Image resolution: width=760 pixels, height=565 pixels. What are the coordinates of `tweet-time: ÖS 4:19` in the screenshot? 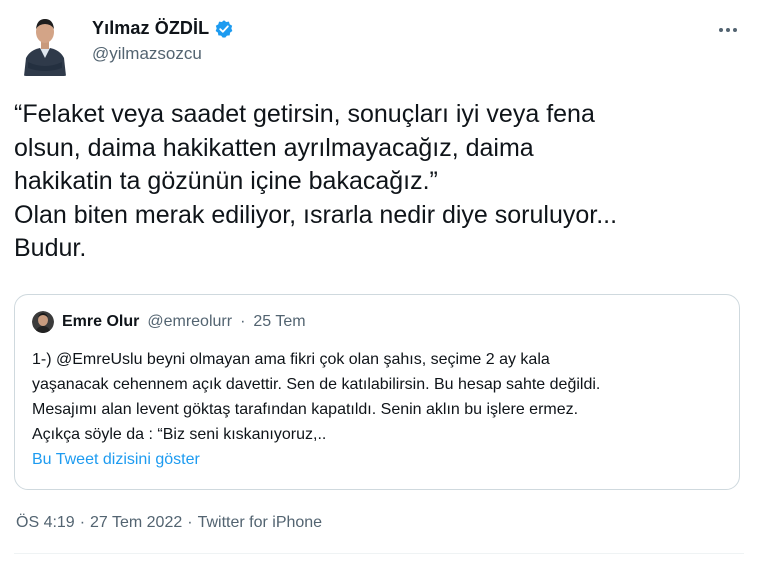 It's located at (45, 523).